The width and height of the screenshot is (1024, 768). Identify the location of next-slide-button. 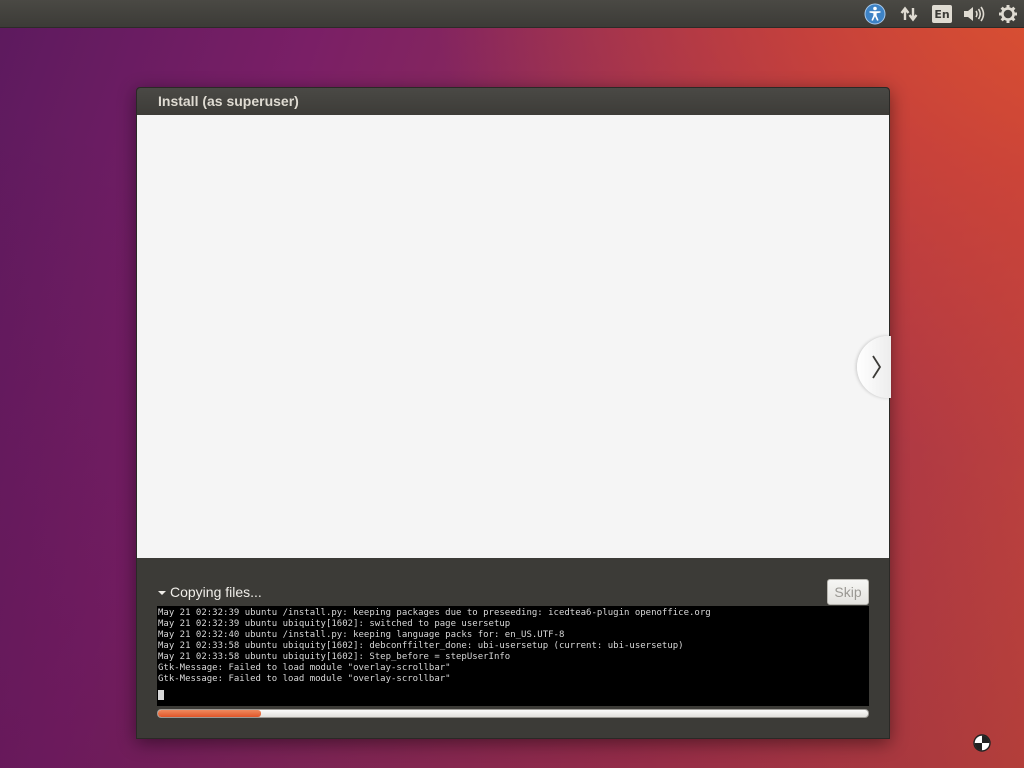
(874, 367).